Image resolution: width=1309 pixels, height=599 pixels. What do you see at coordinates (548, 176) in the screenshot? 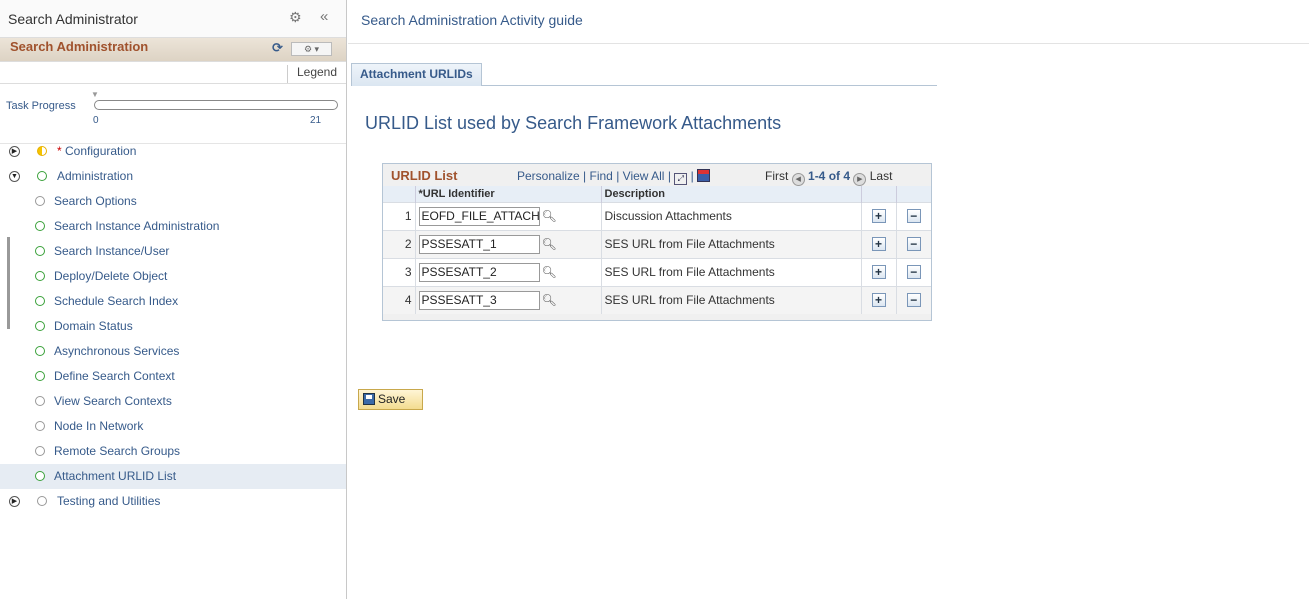
I see `personalize-link: Personalize` at bounding box center [548, 176].